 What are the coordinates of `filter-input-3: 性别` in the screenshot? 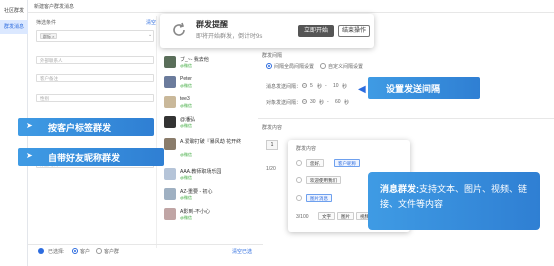 It's located at (95, 98).